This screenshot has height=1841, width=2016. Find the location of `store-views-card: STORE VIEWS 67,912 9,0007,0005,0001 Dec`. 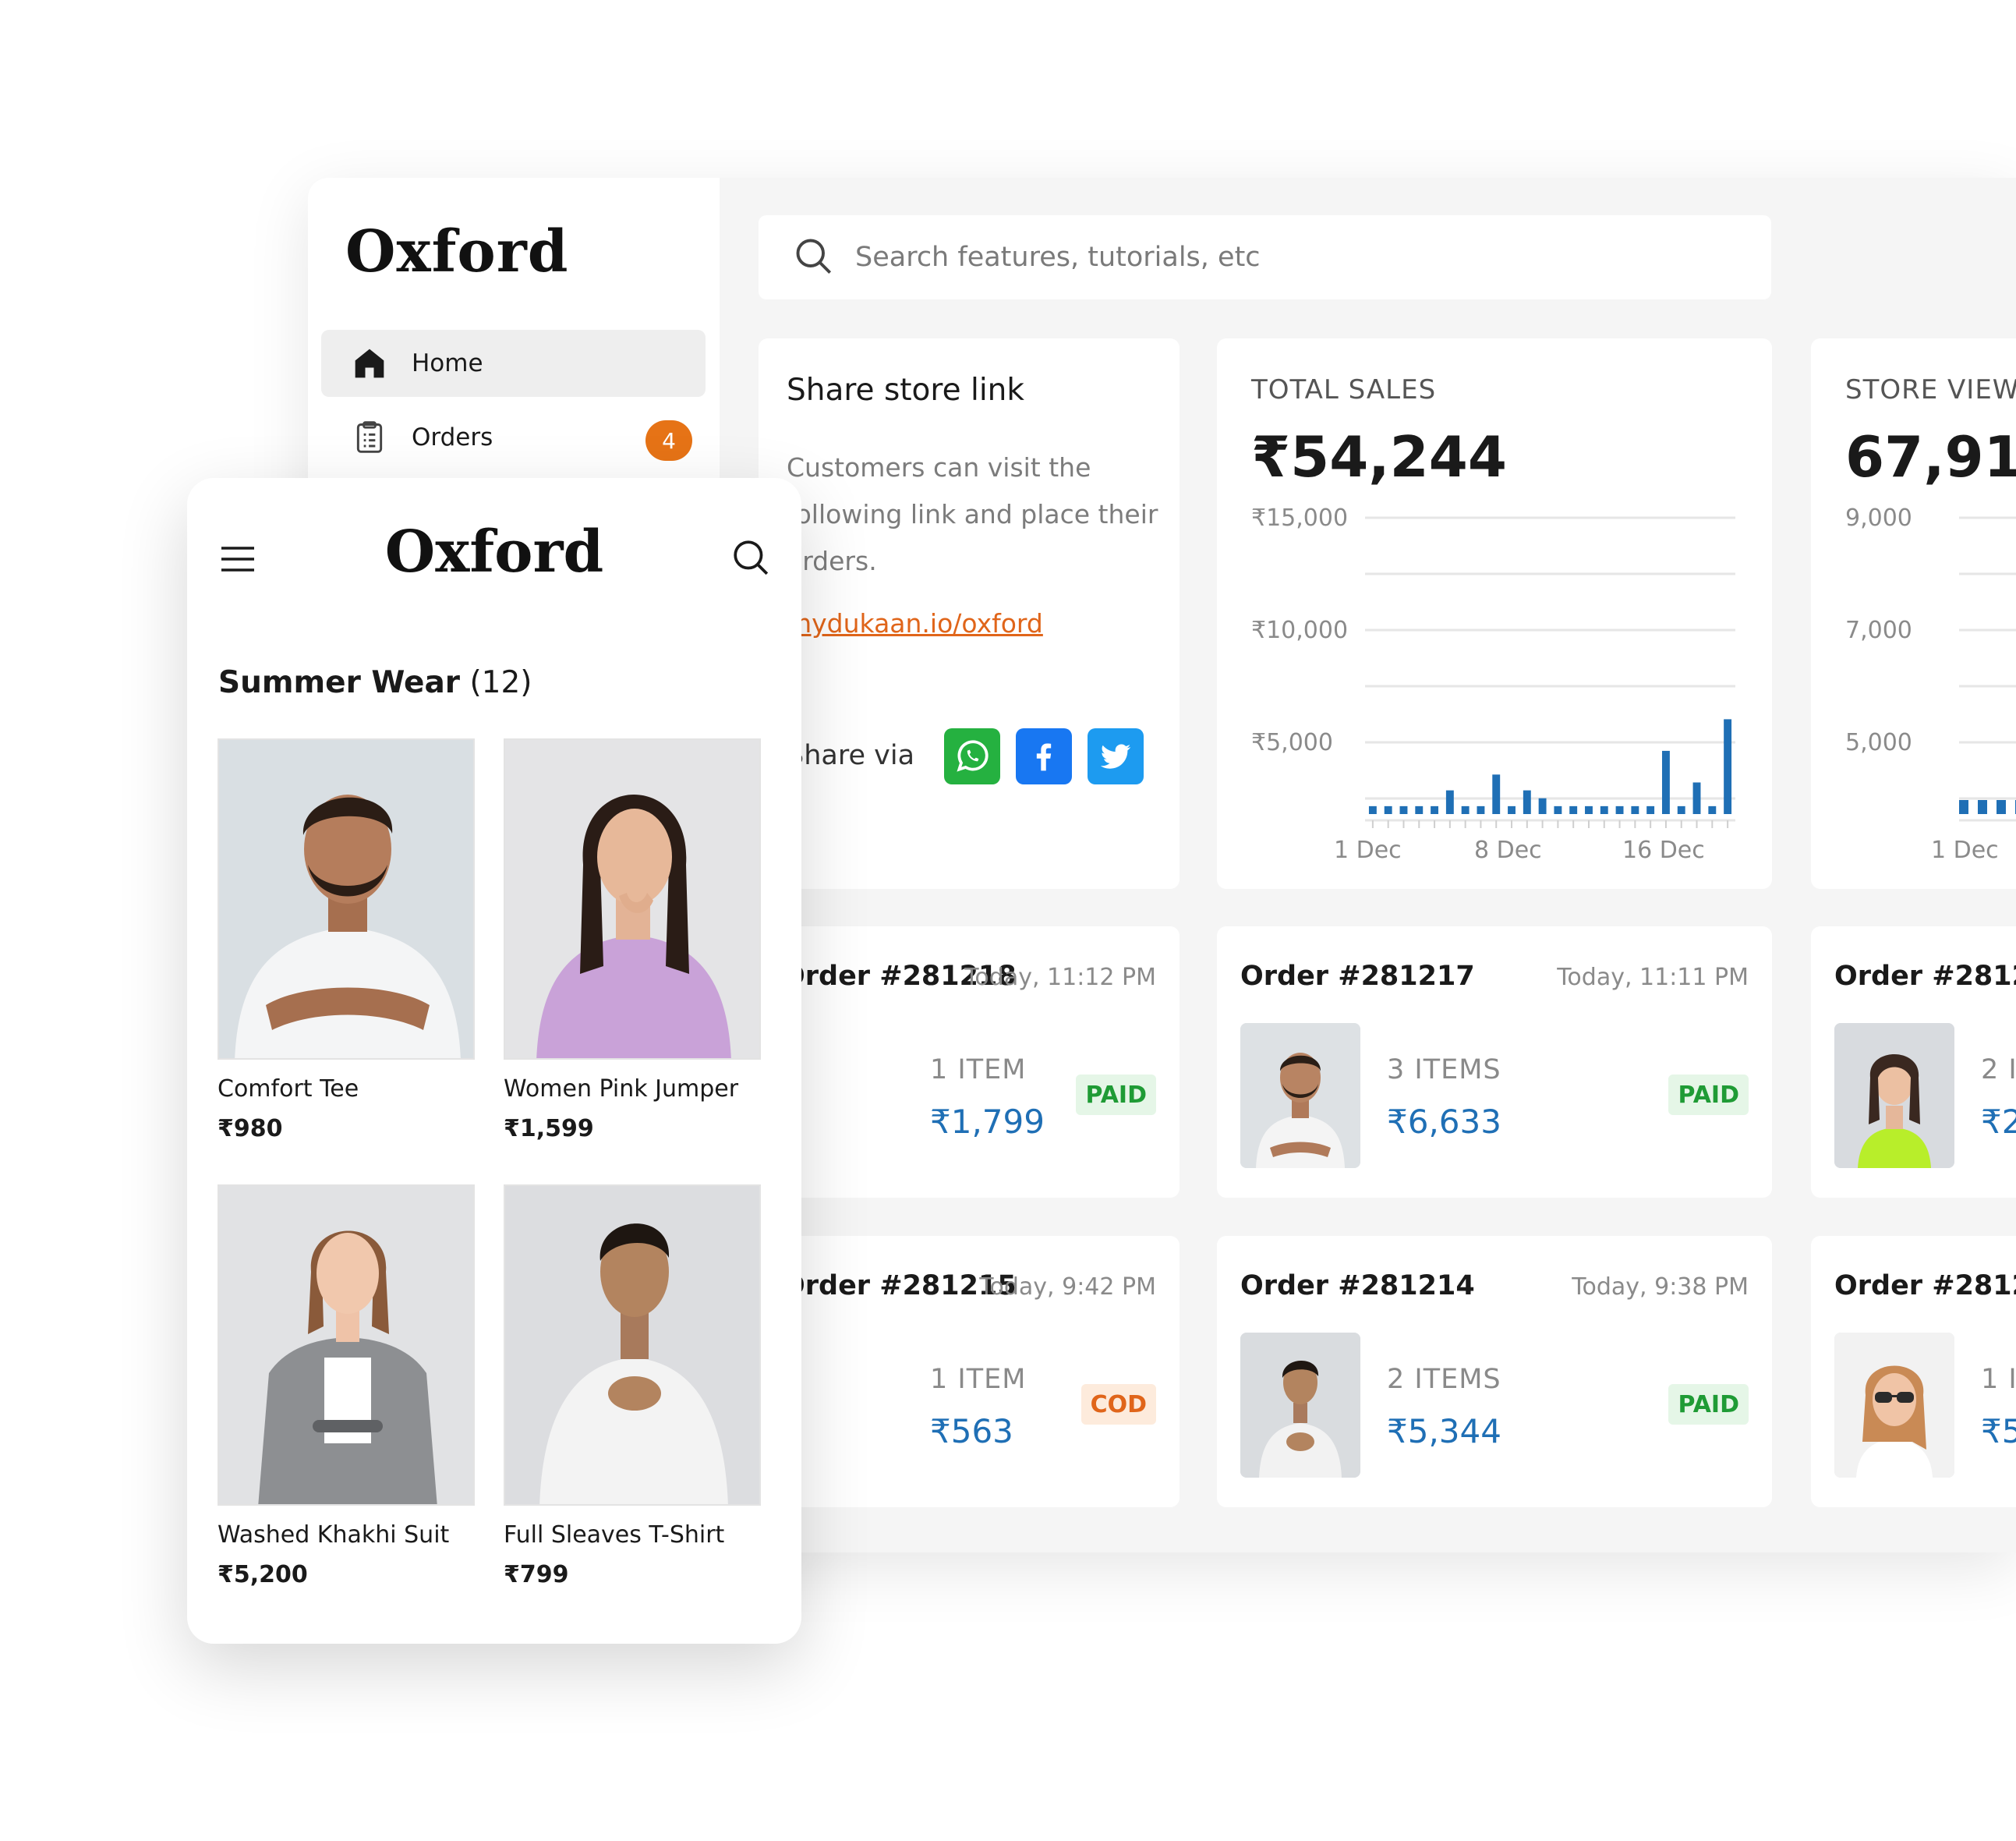

store-views-card: STORE VIEWS 67,912 9,0007,0005,0001 Dec is located at coordinates (1913, 613).